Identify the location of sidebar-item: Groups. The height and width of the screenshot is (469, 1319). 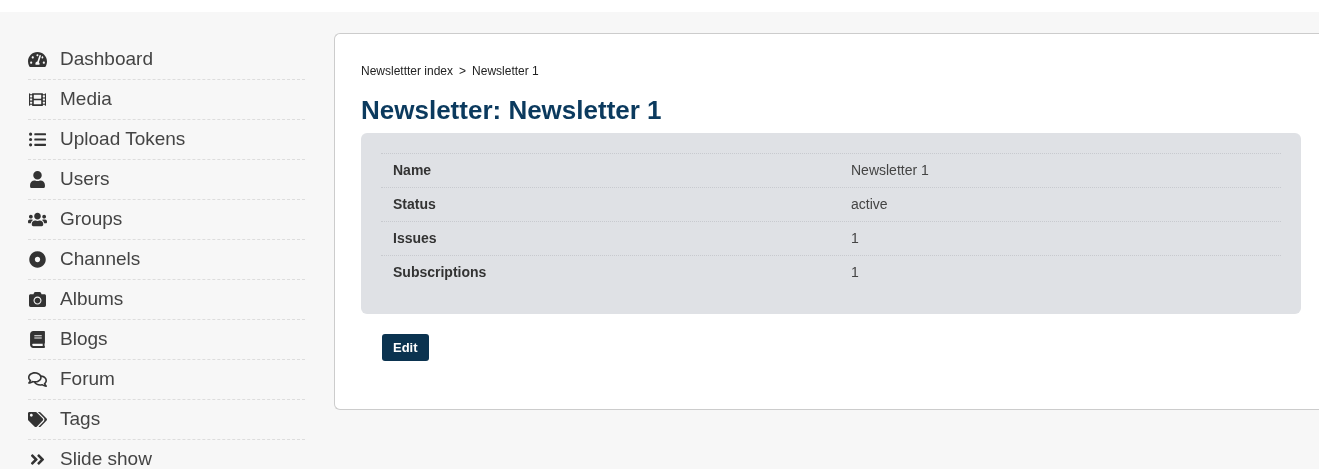
(166, 220).